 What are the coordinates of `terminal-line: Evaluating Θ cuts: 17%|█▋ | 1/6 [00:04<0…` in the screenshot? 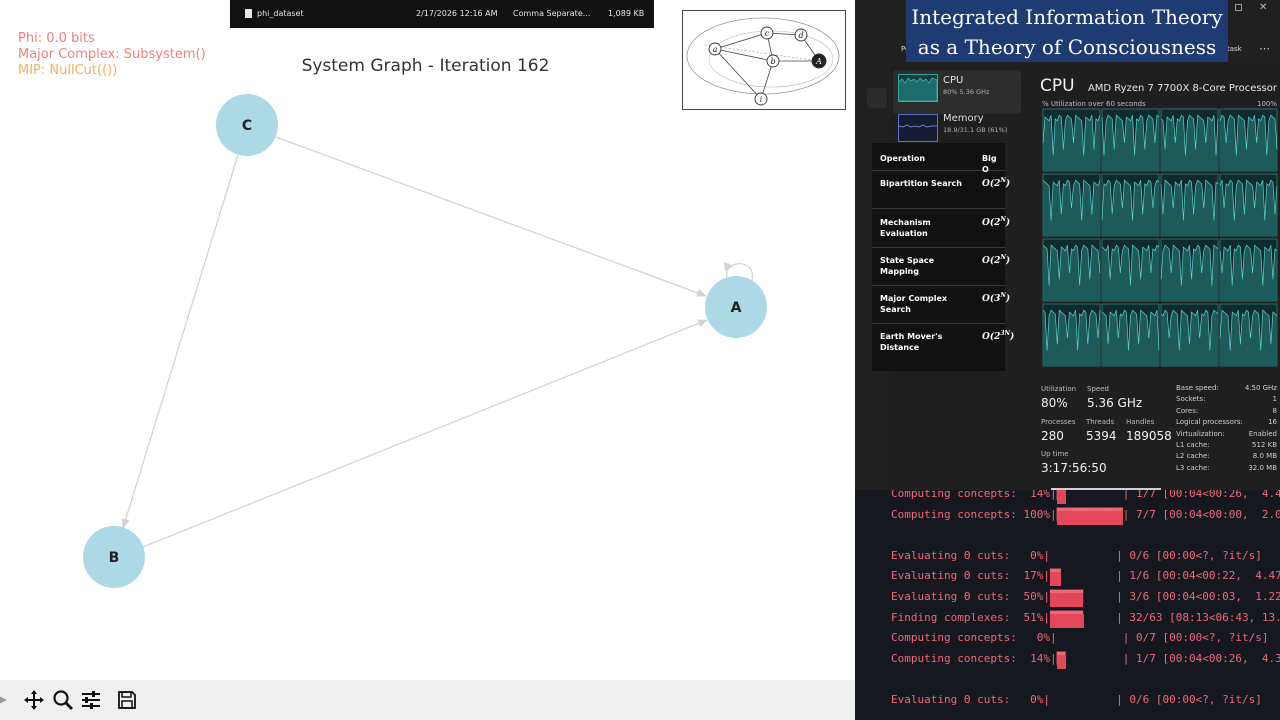 It's located at (1085, 576).